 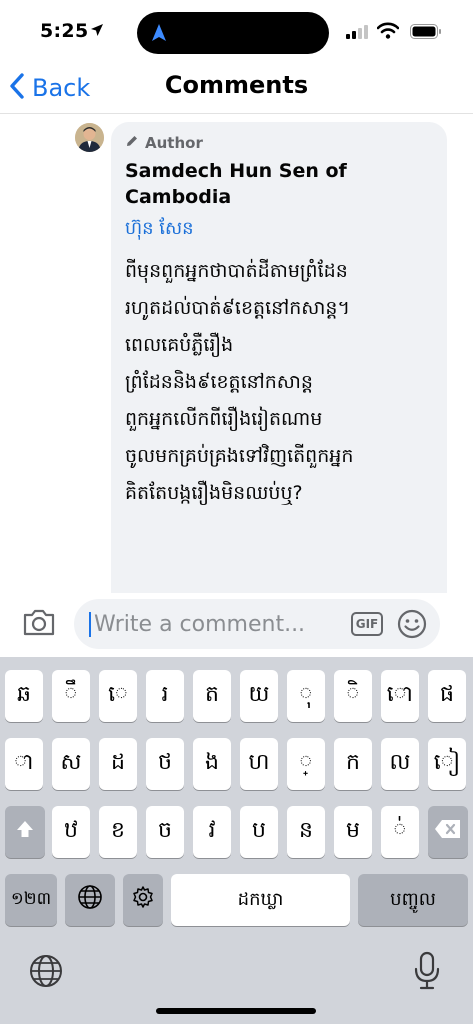 What do you see at coordinates (447, 696) in the screenshot?
I see `key: ផ` at bounding box center [447, 696].